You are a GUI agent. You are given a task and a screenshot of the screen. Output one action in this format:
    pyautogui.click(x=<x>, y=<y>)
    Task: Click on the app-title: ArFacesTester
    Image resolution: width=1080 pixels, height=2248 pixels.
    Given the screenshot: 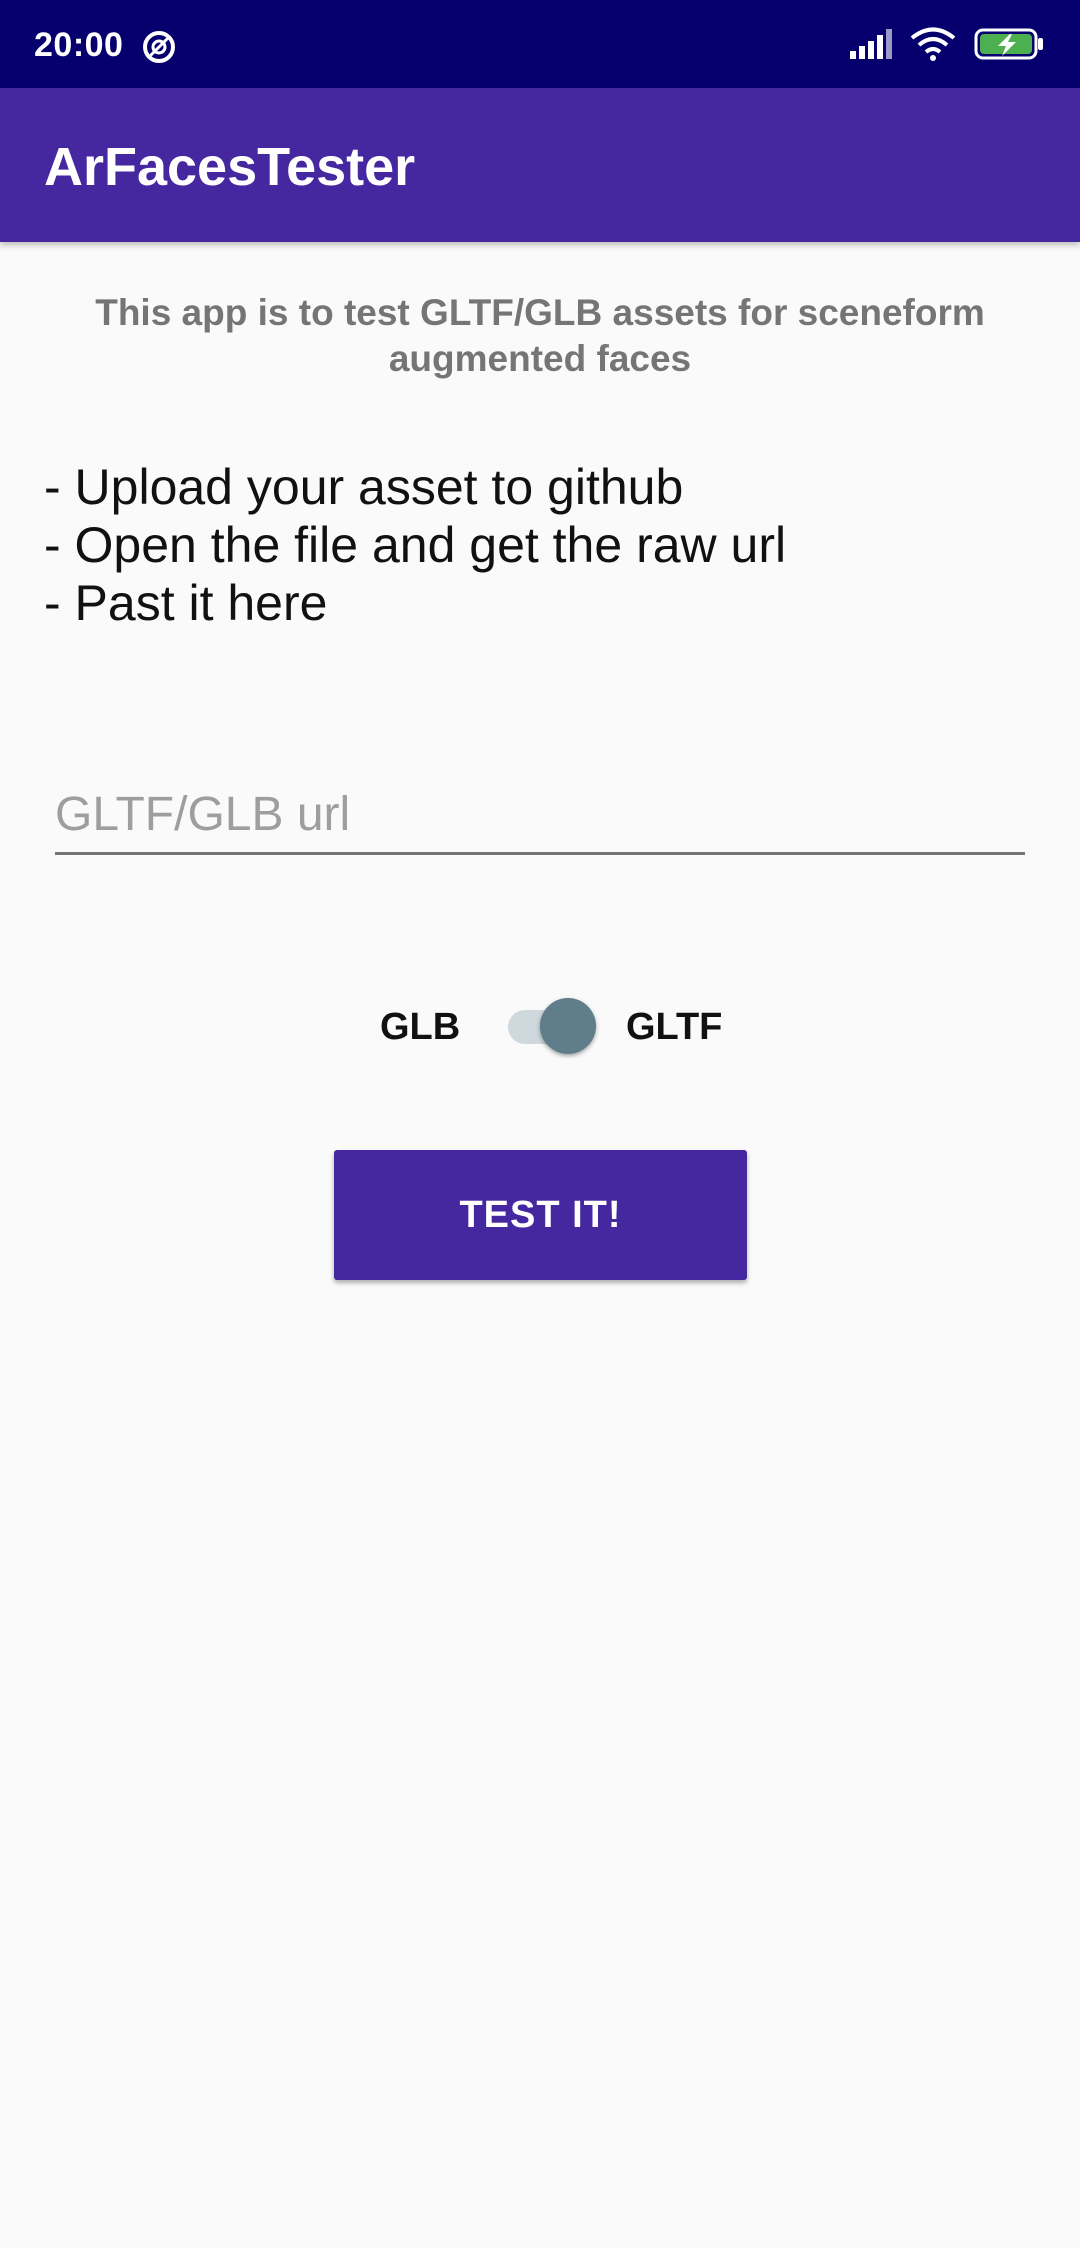 What is the action you would take?
    pyautogui.click(x=230, y=167)
    